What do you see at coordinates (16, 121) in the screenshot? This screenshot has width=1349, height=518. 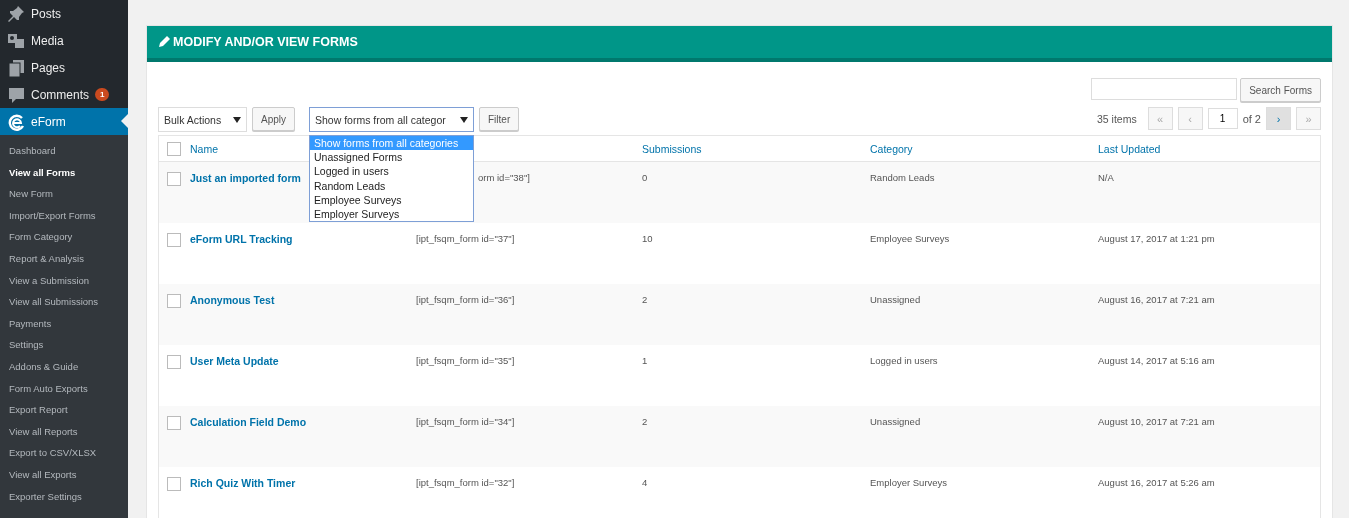 I see `eform-logo-icon` at bounding box center [16, 121].